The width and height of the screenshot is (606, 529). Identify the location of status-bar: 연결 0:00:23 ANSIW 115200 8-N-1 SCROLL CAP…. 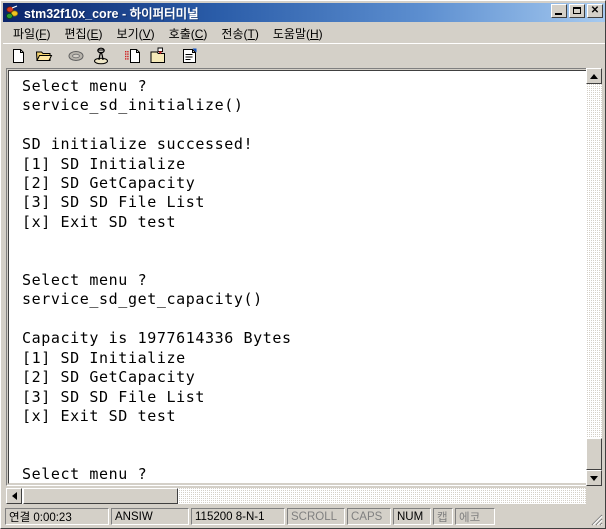
(304, 516).